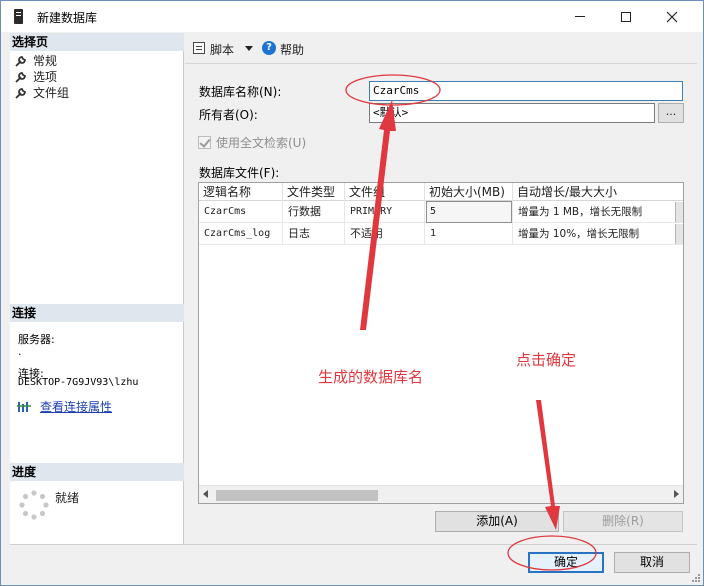  I want to click on connection-value: DESKTOP-7G9JV93\lzhu, so click(78, 382).